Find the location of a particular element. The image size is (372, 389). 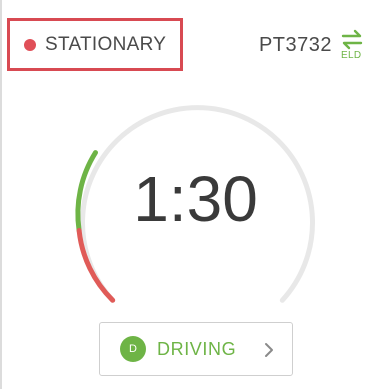

duty-status-button: D DRIVING is located at coordinates (196, 349).